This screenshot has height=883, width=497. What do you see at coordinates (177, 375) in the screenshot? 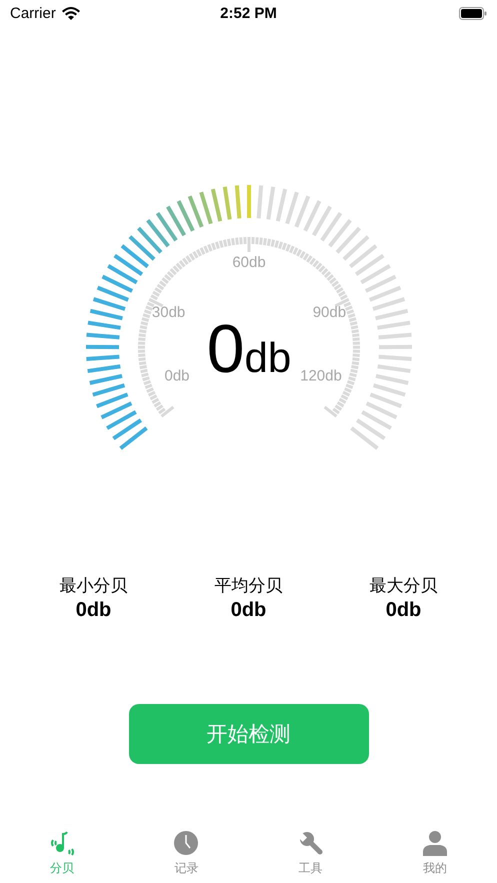
I see `scale-label: 0db` at bounding box center [177, 375].